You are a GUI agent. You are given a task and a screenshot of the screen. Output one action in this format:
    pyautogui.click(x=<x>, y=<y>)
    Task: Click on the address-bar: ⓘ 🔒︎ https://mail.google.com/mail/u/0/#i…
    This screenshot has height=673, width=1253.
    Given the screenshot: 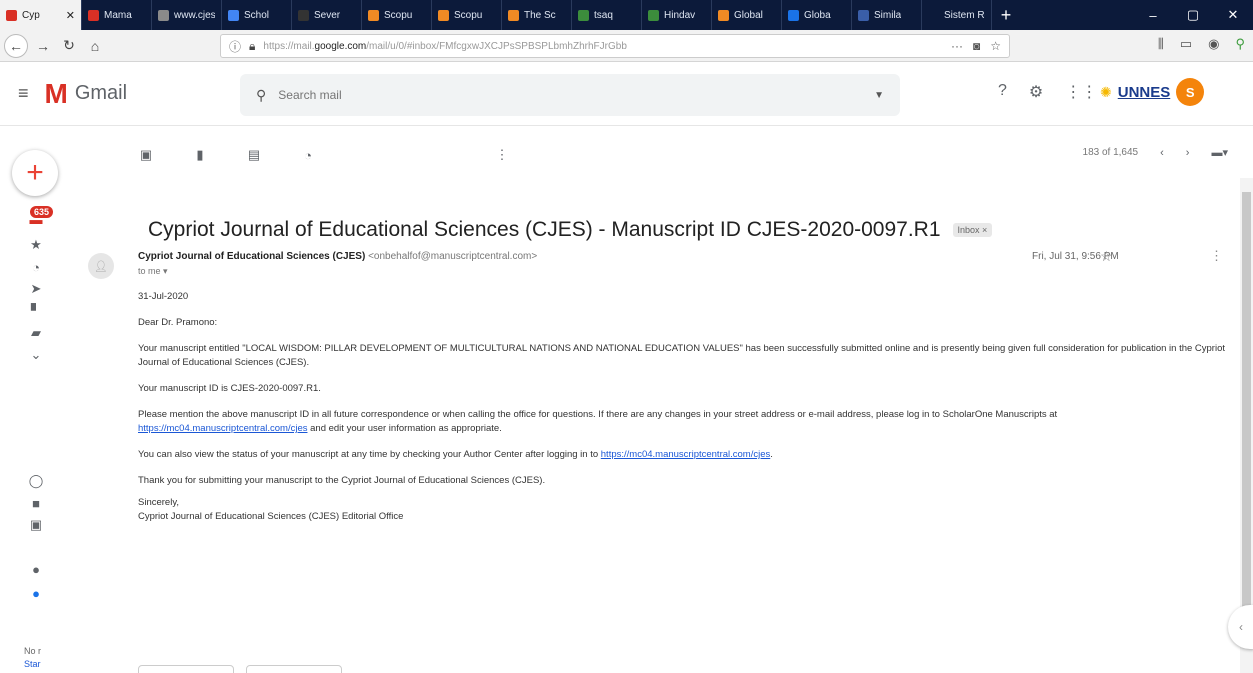 What is the action you would take?
    pyautogui.click(x=615, y=46)
    